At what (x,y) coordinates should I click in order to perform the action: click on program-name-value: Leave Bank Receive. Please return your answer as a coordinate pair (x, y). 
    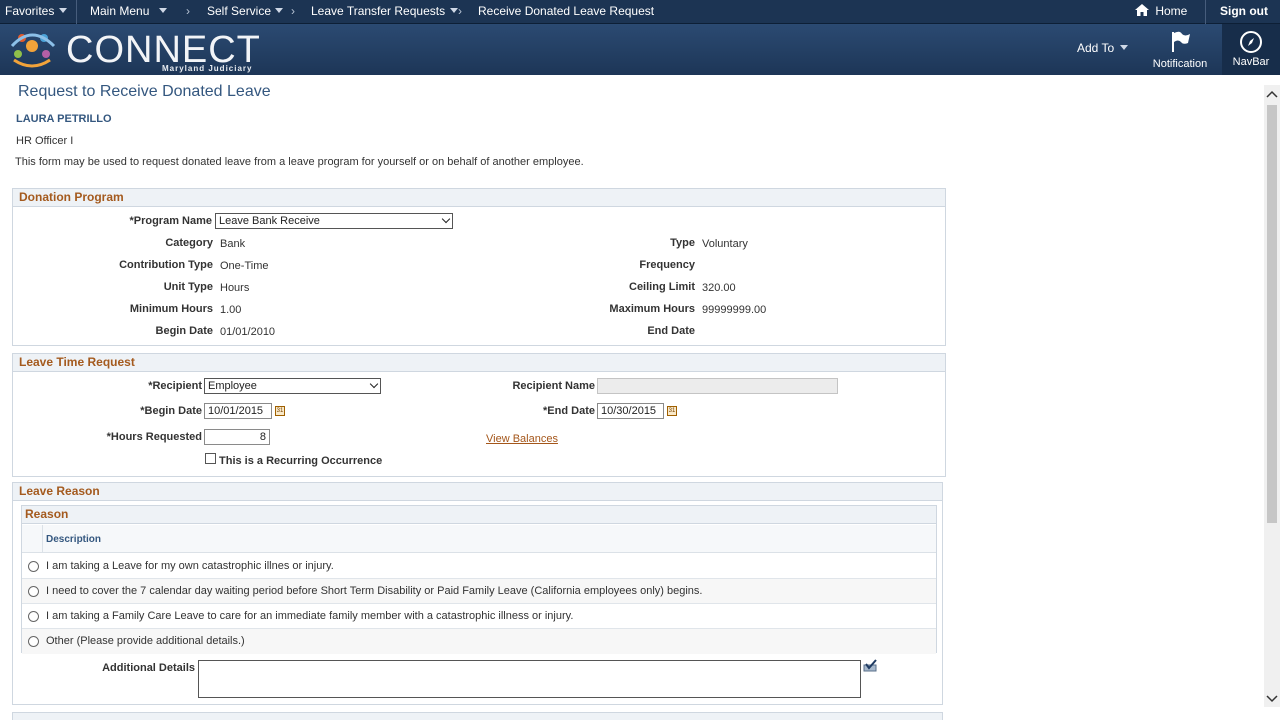
    Looking at the image, I should click on (269, 221).